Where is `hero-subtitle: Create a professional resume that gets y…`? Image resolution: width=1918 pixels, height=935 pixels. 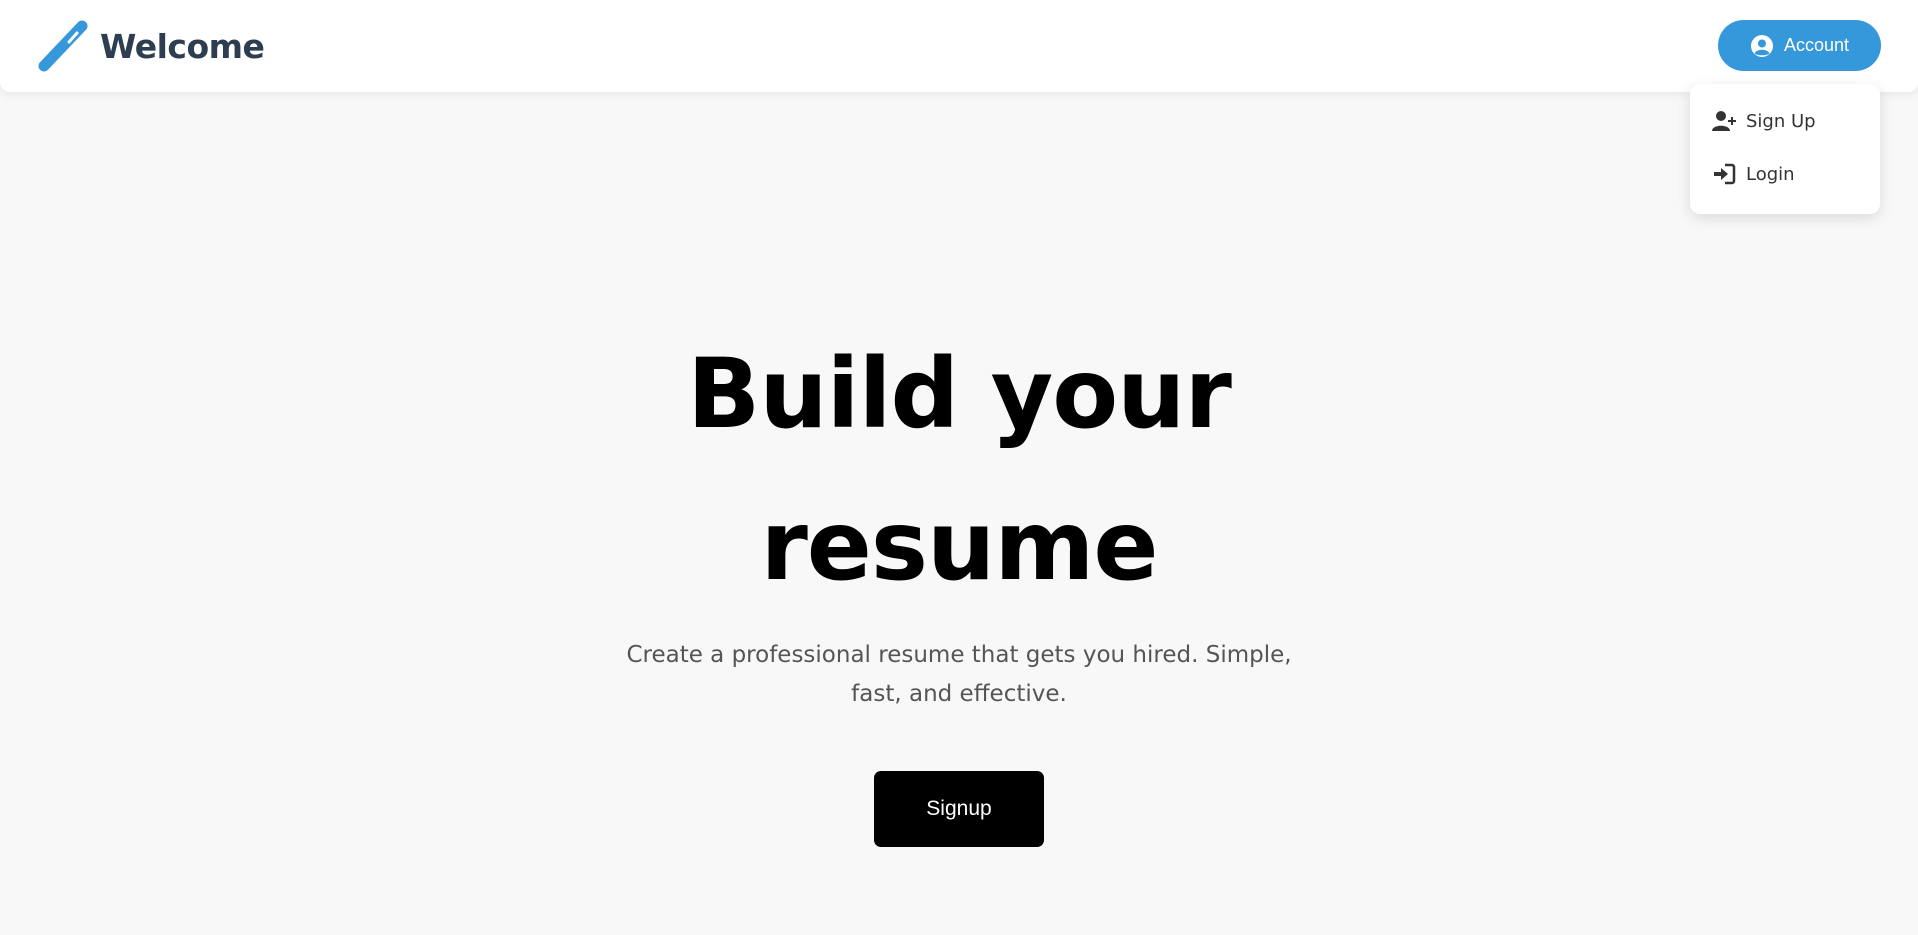
hero-subtitle: Create a professional resume that gets y… is located at coordinates (959, 674).